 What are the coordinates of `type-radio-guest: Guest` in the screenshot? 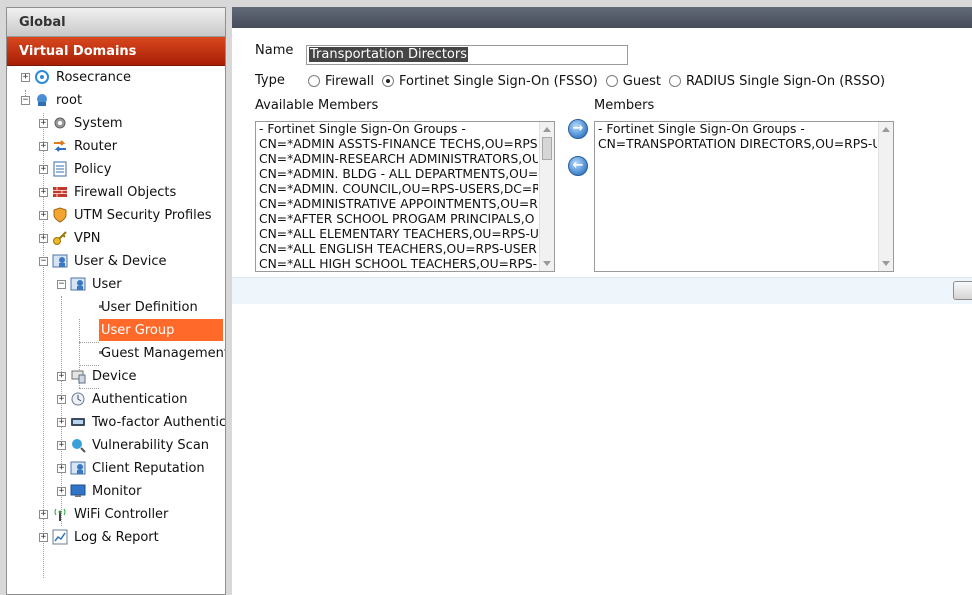 It's located at (633, 81).